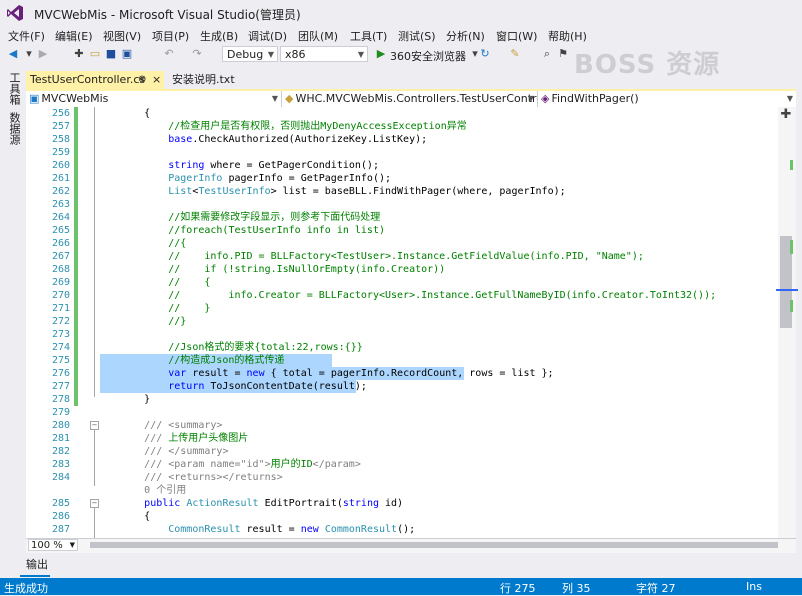 This screenshot has height=596, width=802. I want to click on menu-help: 帮助(H), so click(567, 36).